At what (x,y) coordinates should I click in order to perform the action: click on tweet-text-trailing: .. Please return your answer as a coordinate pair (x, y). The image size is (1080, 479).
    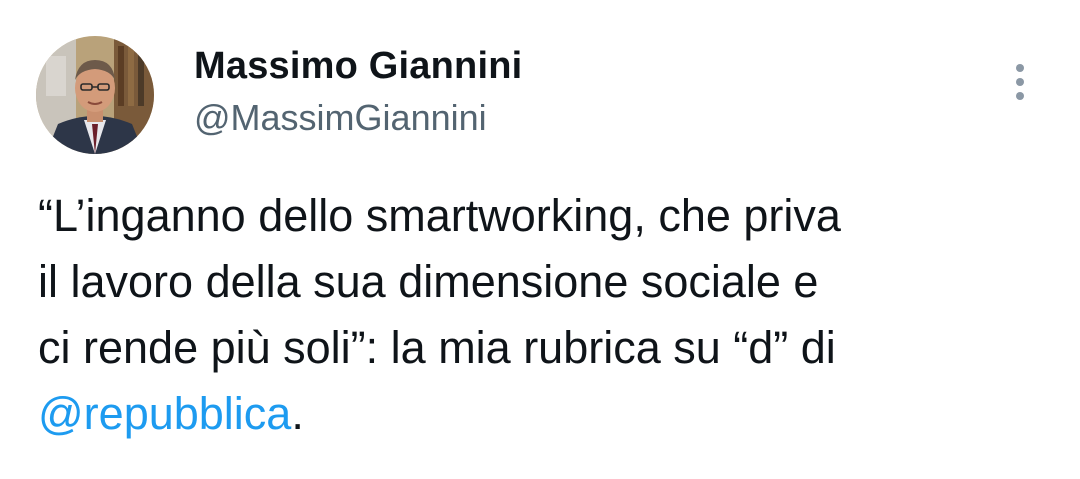
    Looking at the image, I should click on (297, 413).